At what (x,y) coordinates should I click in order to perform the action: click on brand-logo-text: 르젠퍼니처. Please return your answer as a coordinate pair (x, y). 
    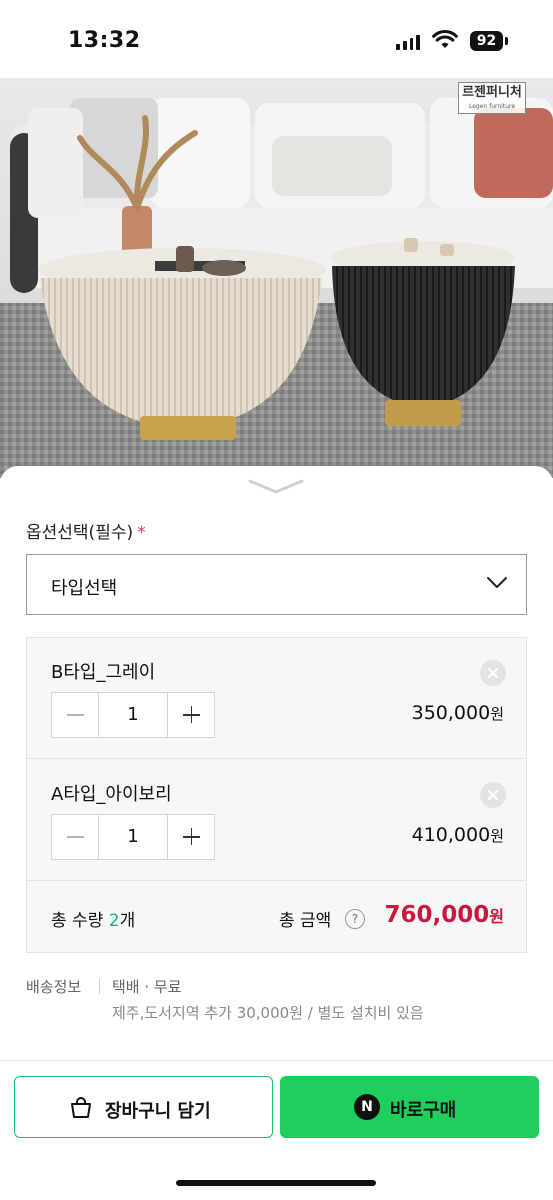
    Looking at the image, I should click on (492, 92).